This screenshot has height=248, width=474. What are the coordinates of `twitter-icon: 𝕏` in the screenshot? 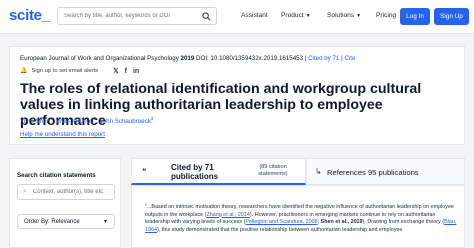 It's located at (116, 71).